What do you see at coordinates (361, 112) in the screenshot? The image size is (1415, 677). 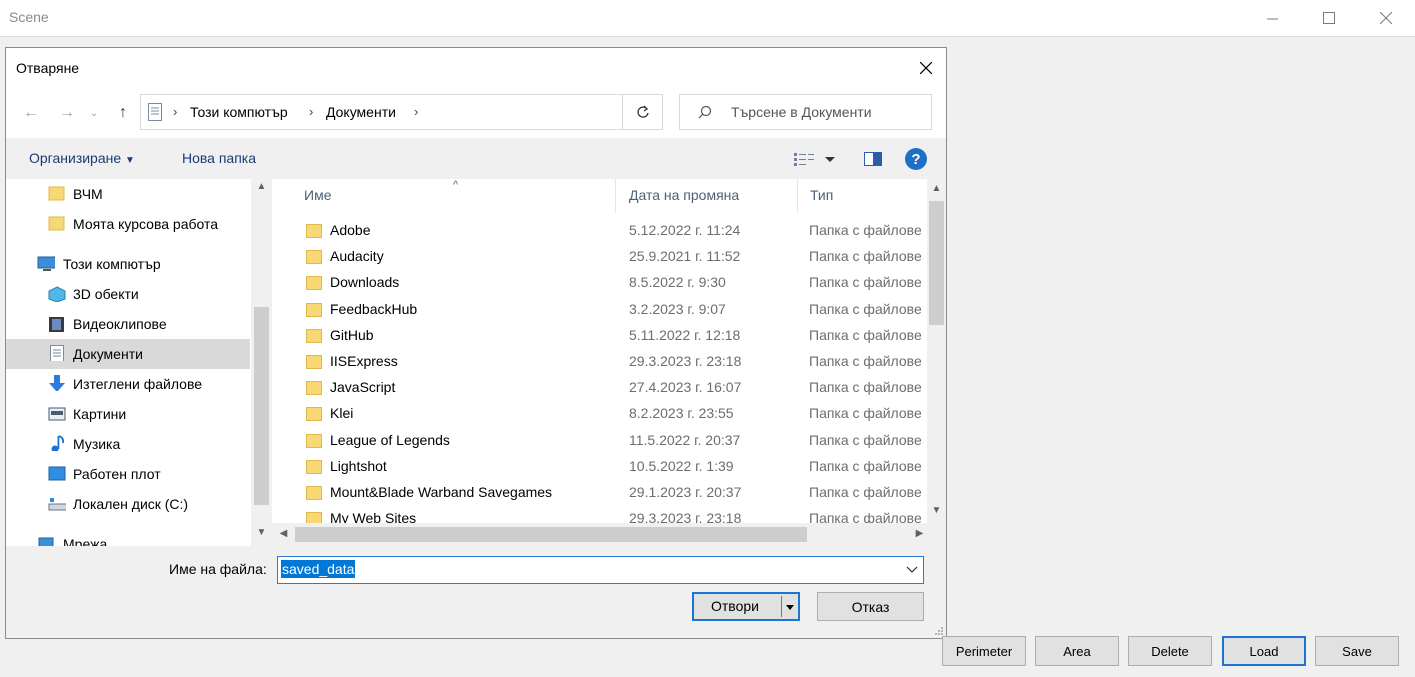 I see `breadcrumb-documents: Документи` at bounding box center [361, 112].